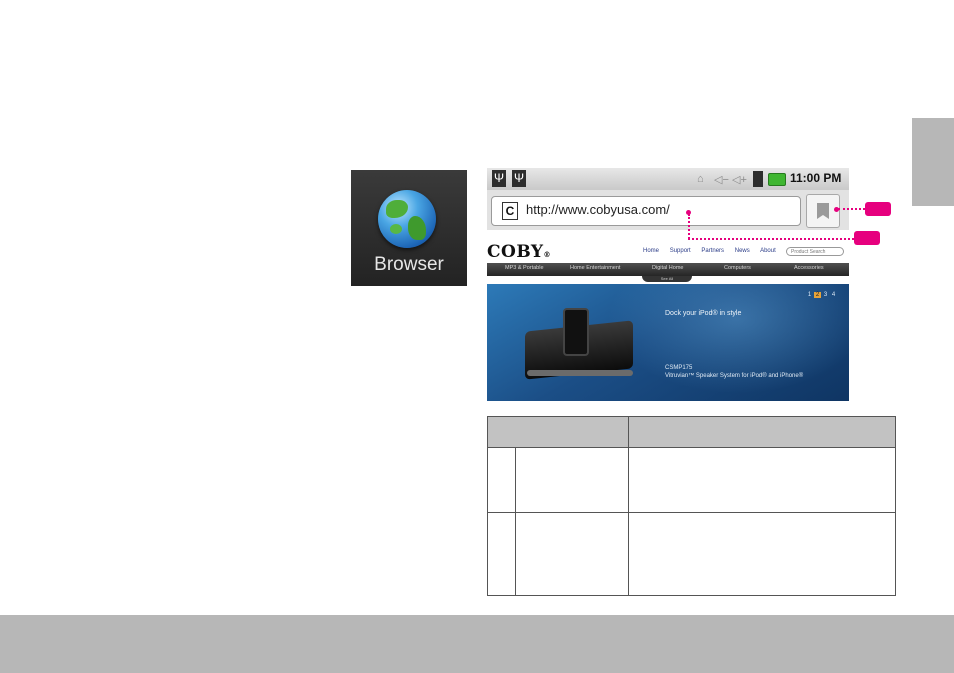  I want to click on section-tab, so click(933, 162).